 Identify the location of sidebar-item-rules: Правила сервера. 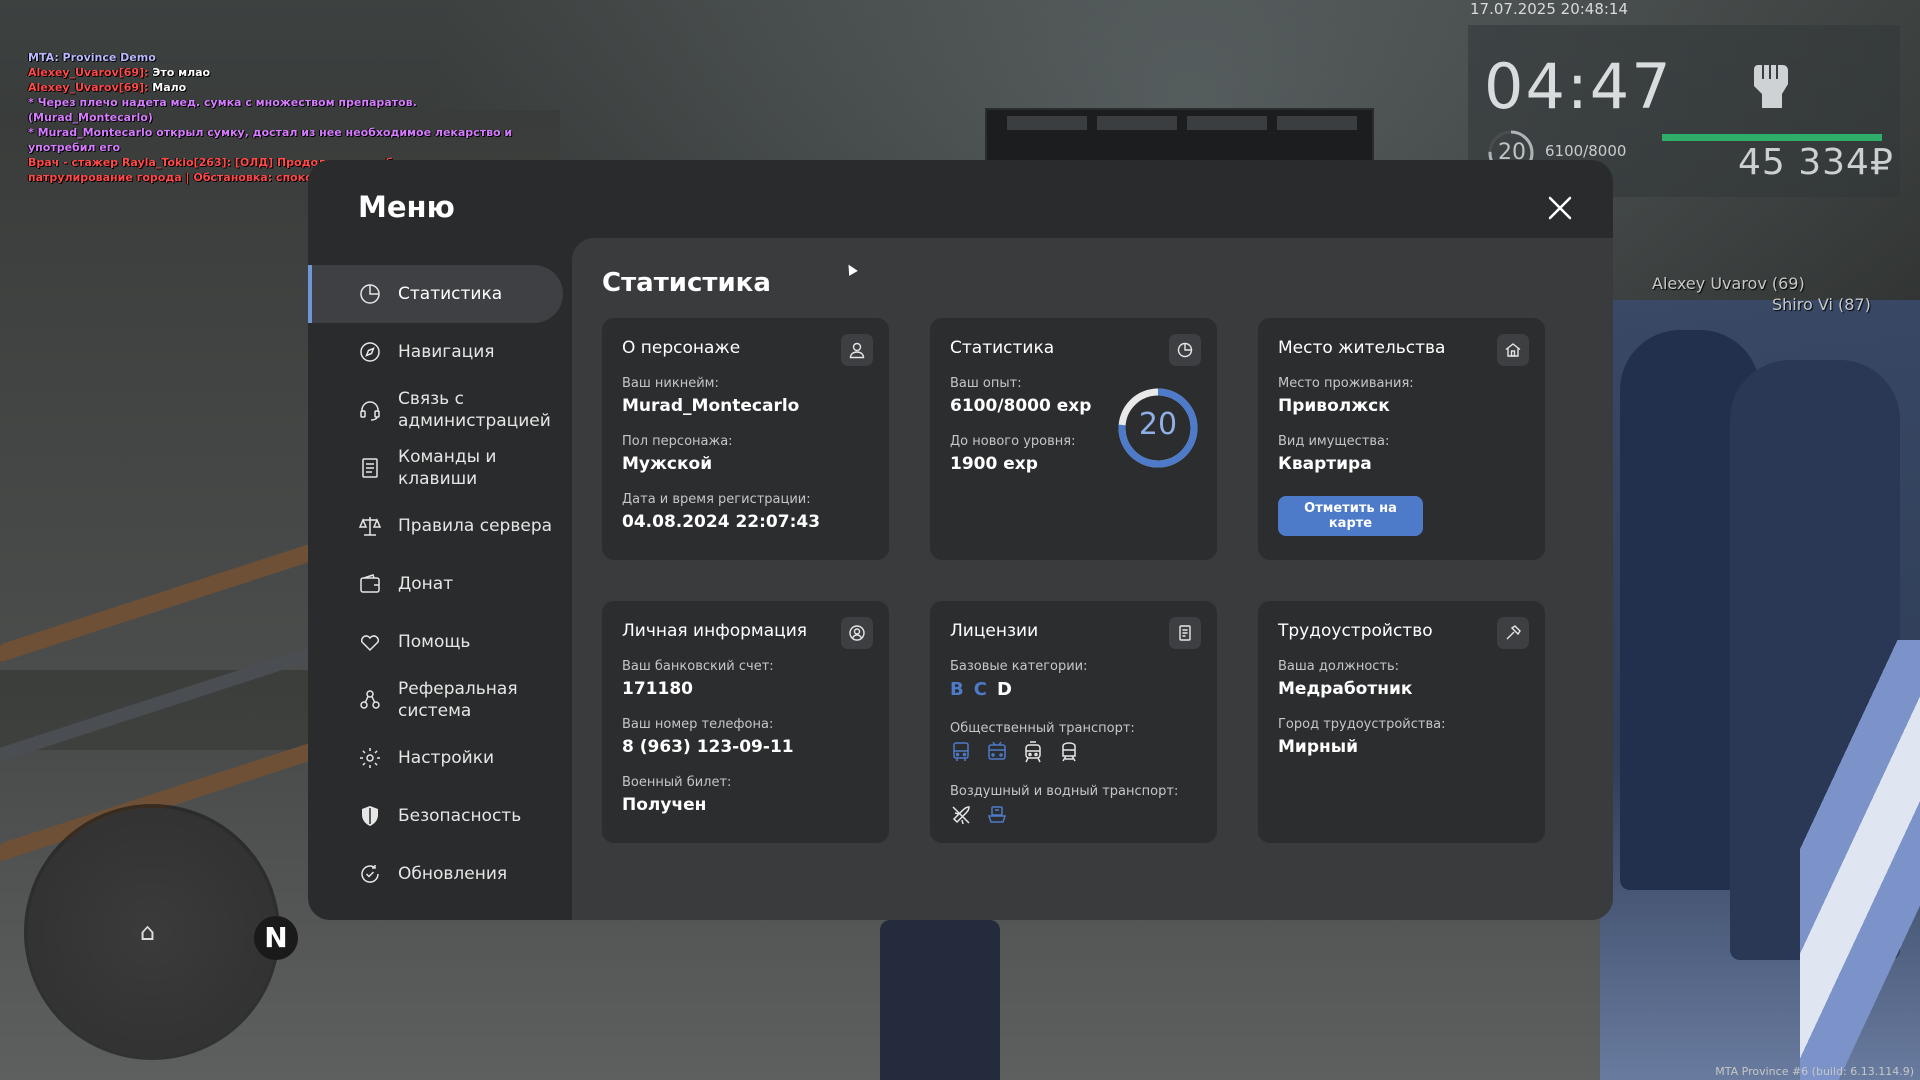
(435, 526).